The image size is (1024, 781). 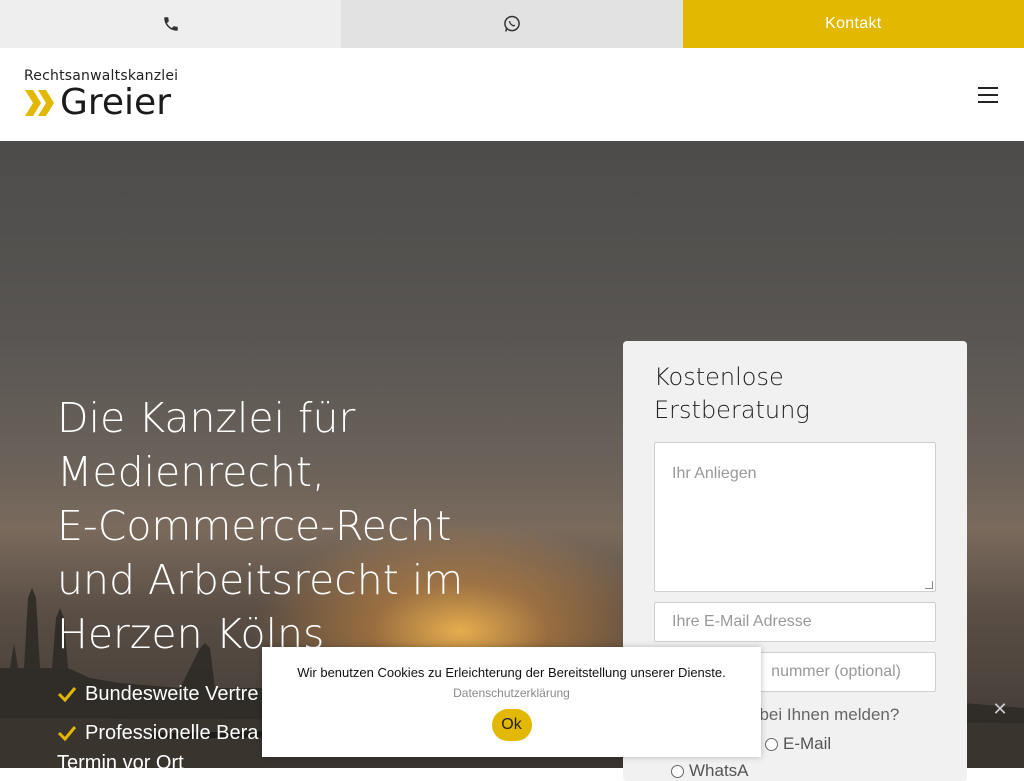 What do you see at coordinates (512, 94) in the screenshot?
I see `site-header: Rechtsanwaltskanzlei Greier` at bounding box center [512, 94].